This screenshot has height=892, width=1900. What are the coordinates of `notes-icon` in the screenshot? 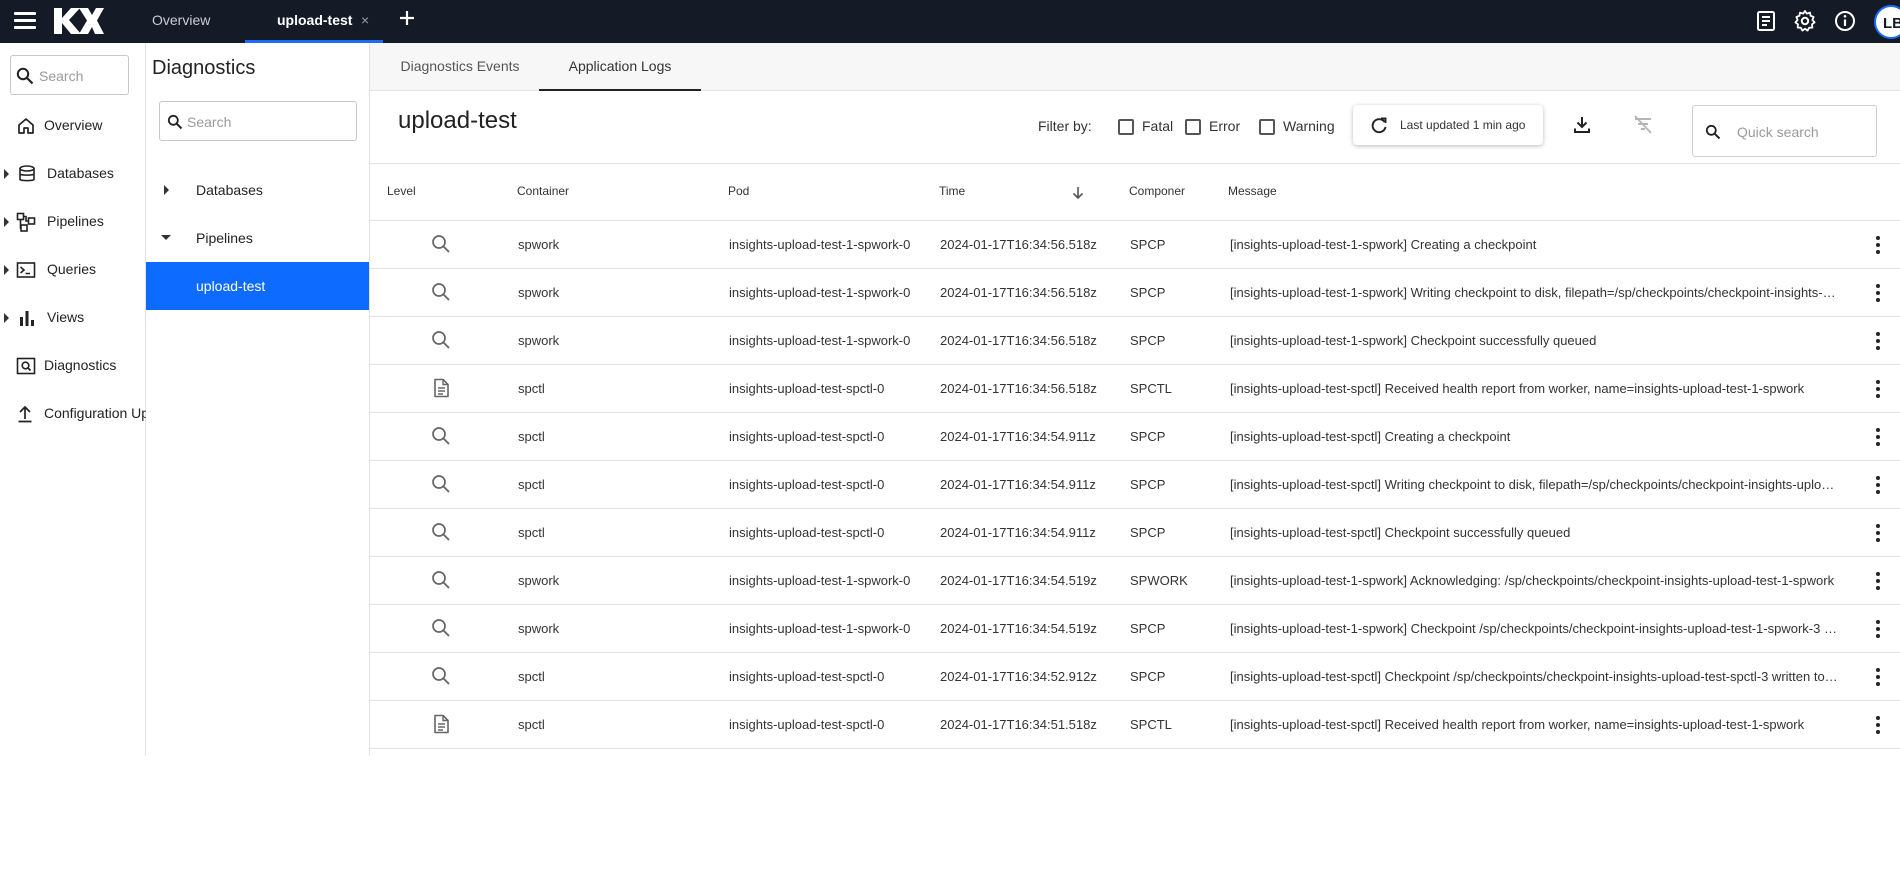 It's located at (1766, 21).